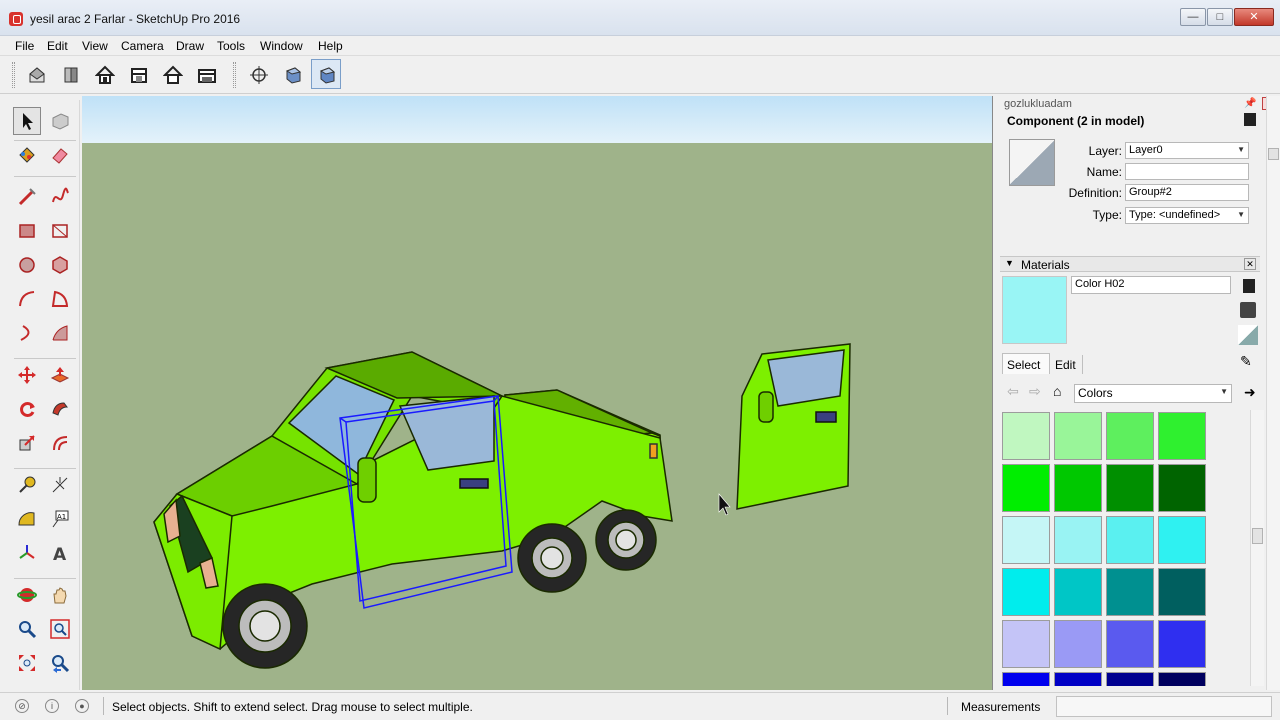 The height and width of the screenshot is (720, 1280). I want to click on forward-arrow-icon: ⇨, so click(1035, 391).